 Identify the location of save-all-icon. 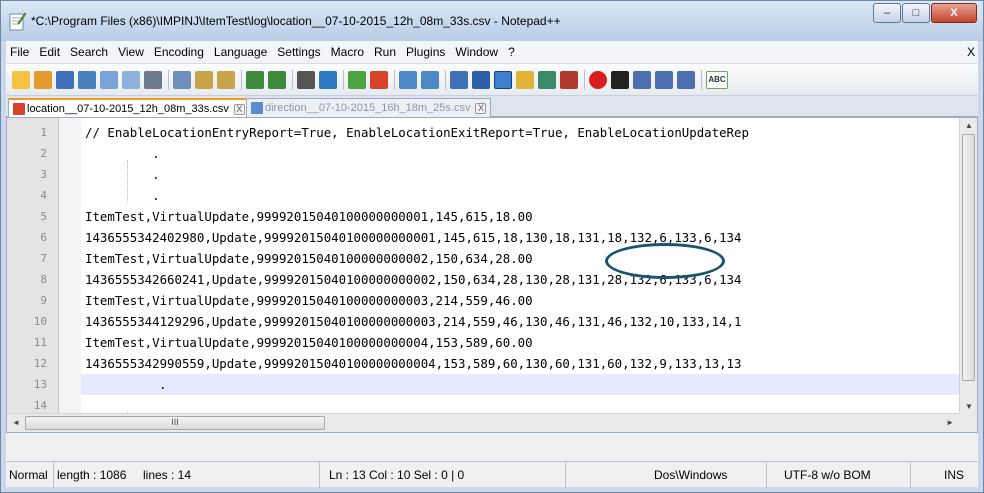
(87, 79).